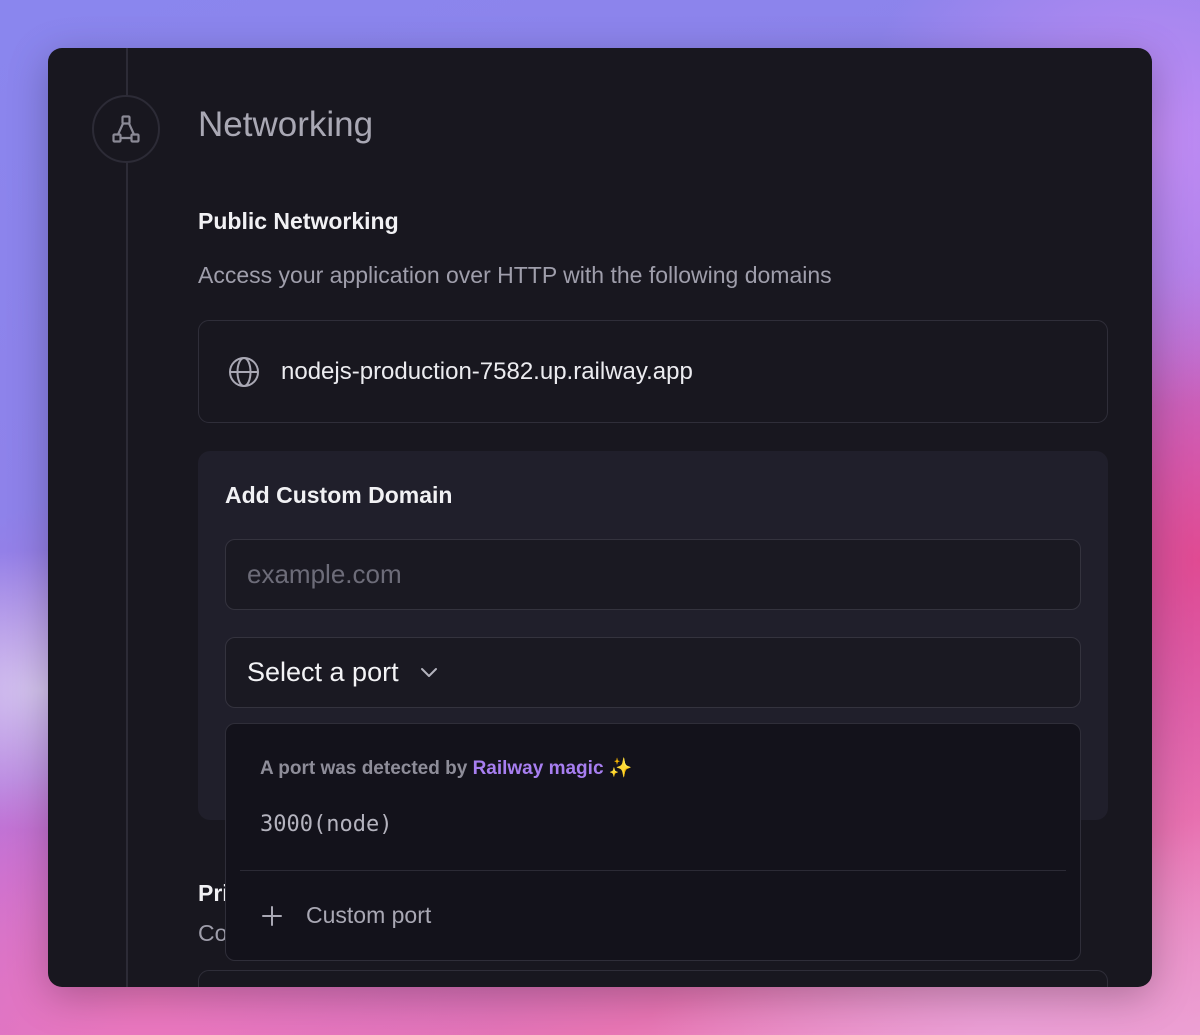 This screenshot has height=1035, width=1200. What do you see at coordinates (369, 915) in the screenshot?
I see `custom-port-label: Custom port` at bounding box center [369, 915].